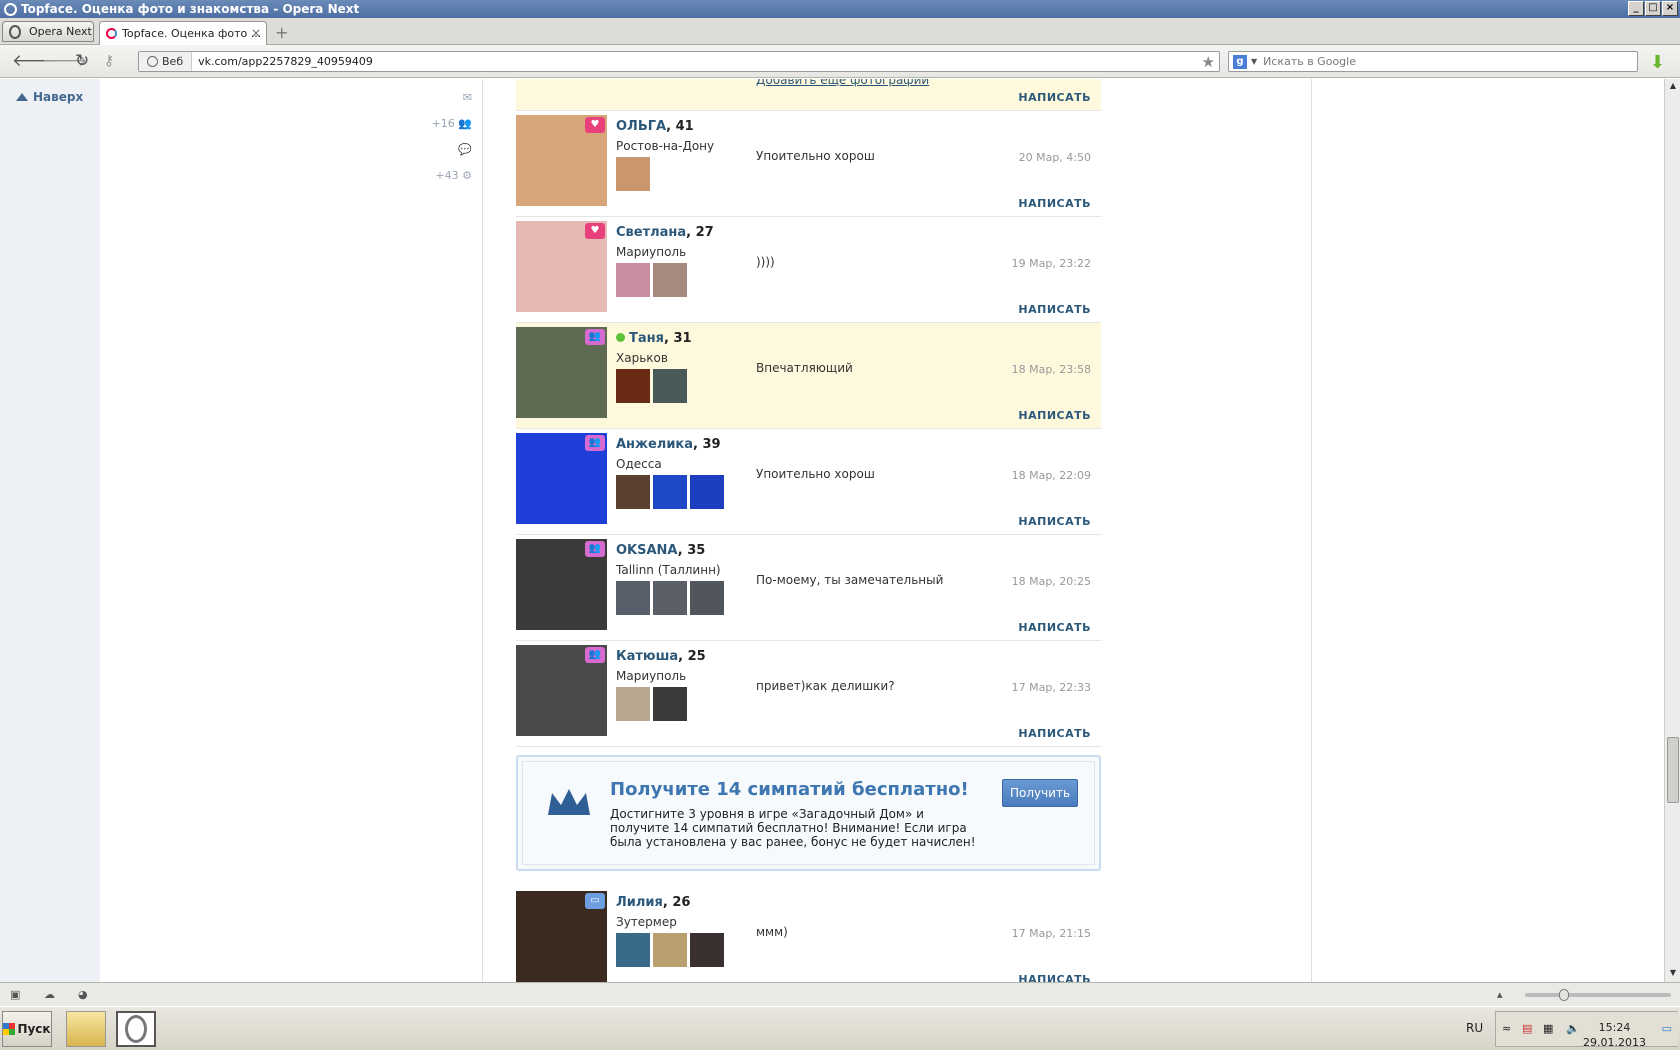 The height and width of the screenshot is (1050, 1680). What do you see at coordinates (281, 32) in the screenshot?
I see `new-tab-button: +` at bounding box center [281, 32].